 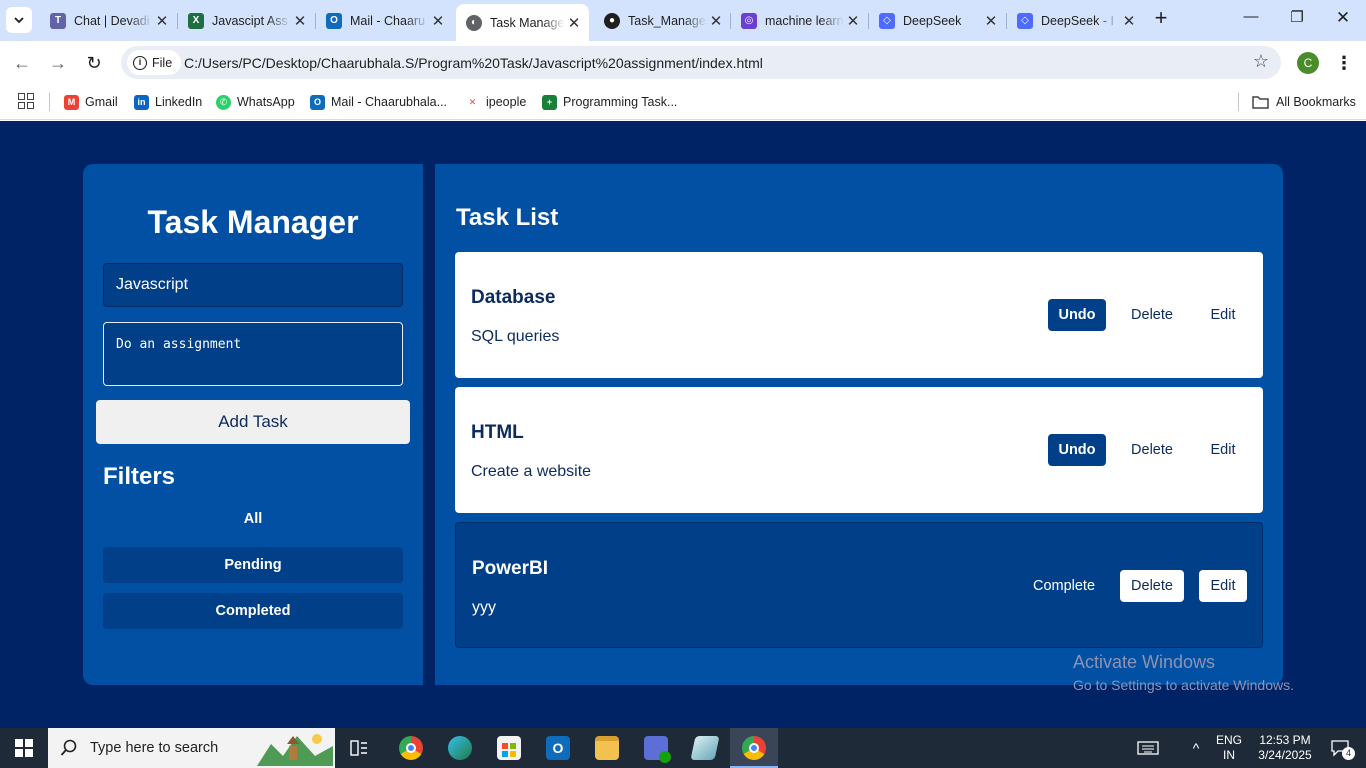 I want to click on more-menu-icon: ⋮, so click(x=1344, y=63).